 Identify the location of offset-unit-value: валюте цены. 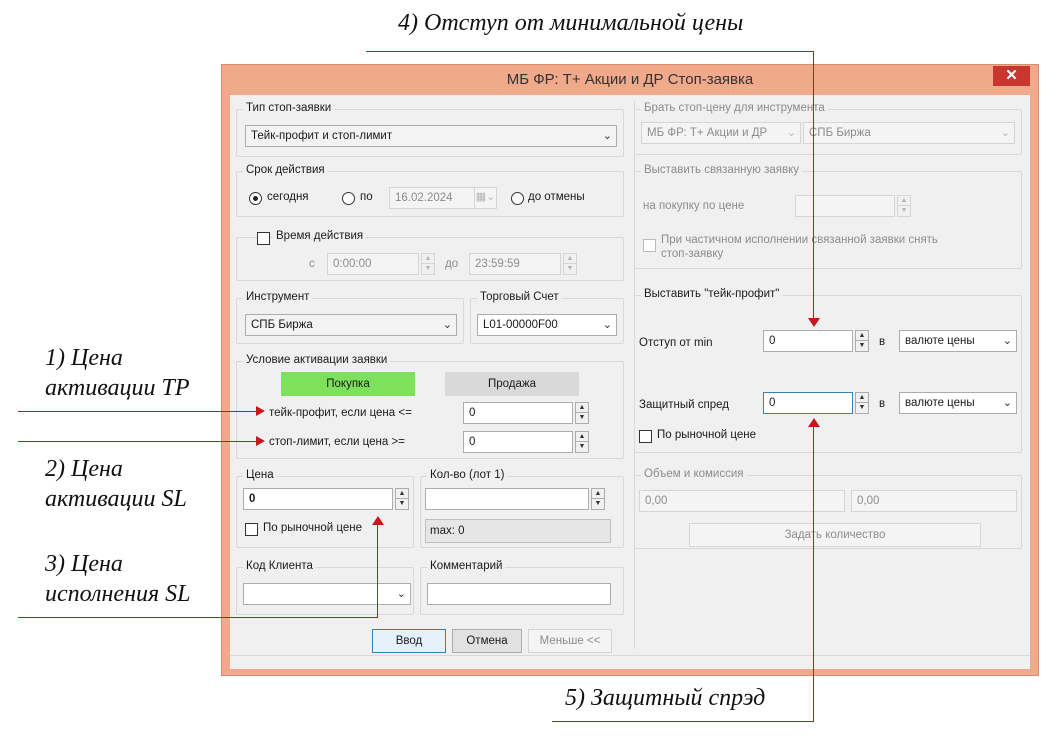
(940, 341).